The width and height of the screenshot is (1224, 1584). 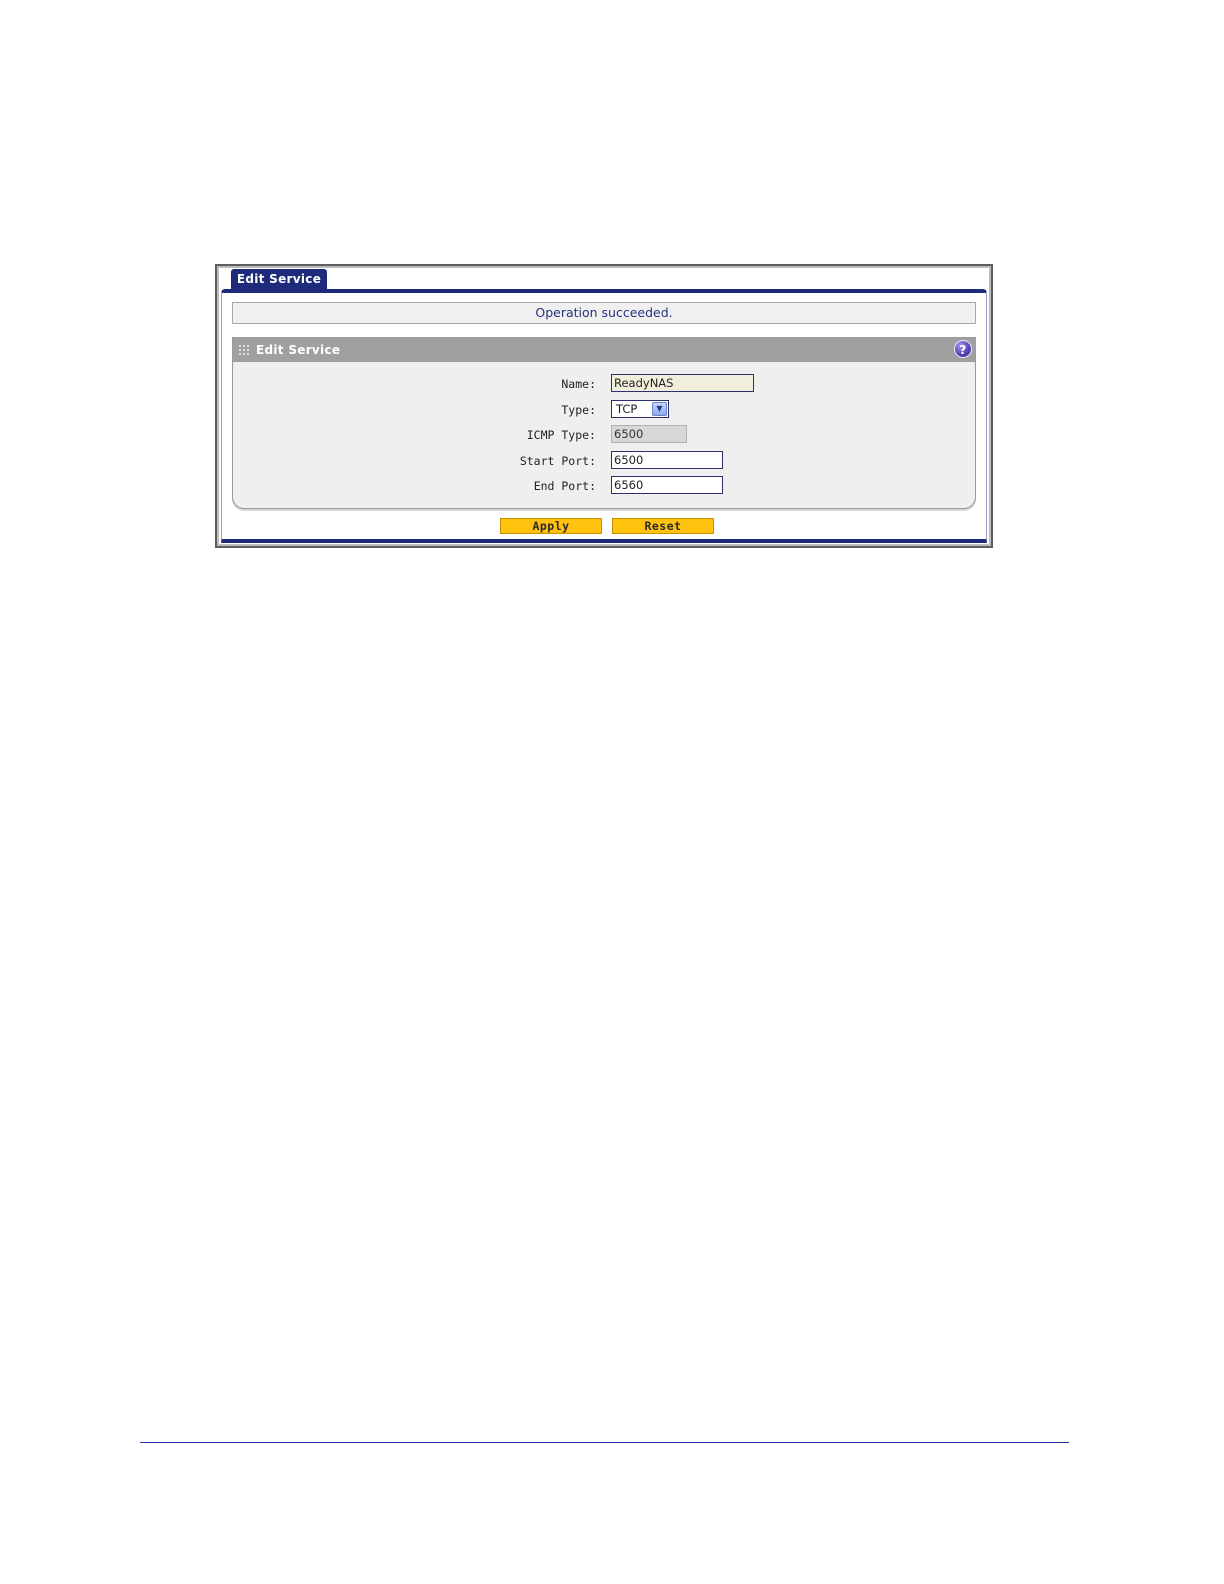 I want to click on footer-divider, so click(x=604, y=1442).